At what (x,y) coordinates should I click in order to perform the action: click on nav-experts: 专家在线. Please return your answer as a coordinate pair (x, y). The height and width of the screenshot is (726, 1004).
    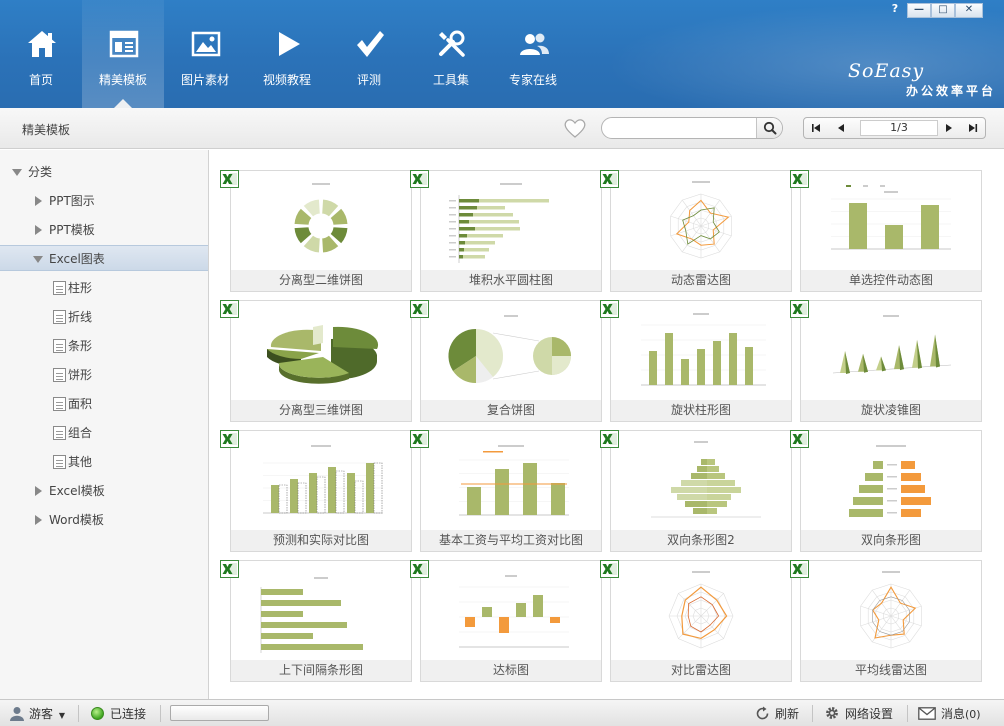
    Looking at the image, I should click on (533, 54).